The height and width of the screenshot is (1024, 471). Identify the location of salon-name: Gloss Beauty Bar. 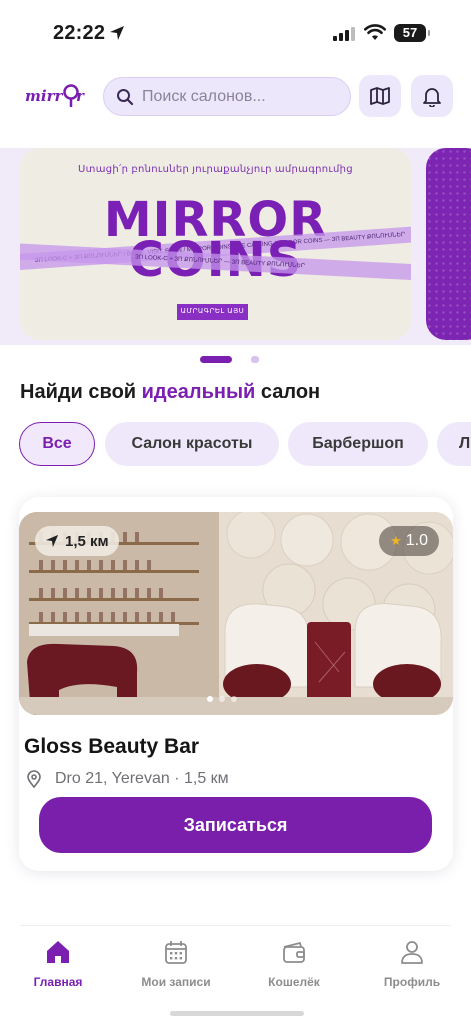
(111, 747).